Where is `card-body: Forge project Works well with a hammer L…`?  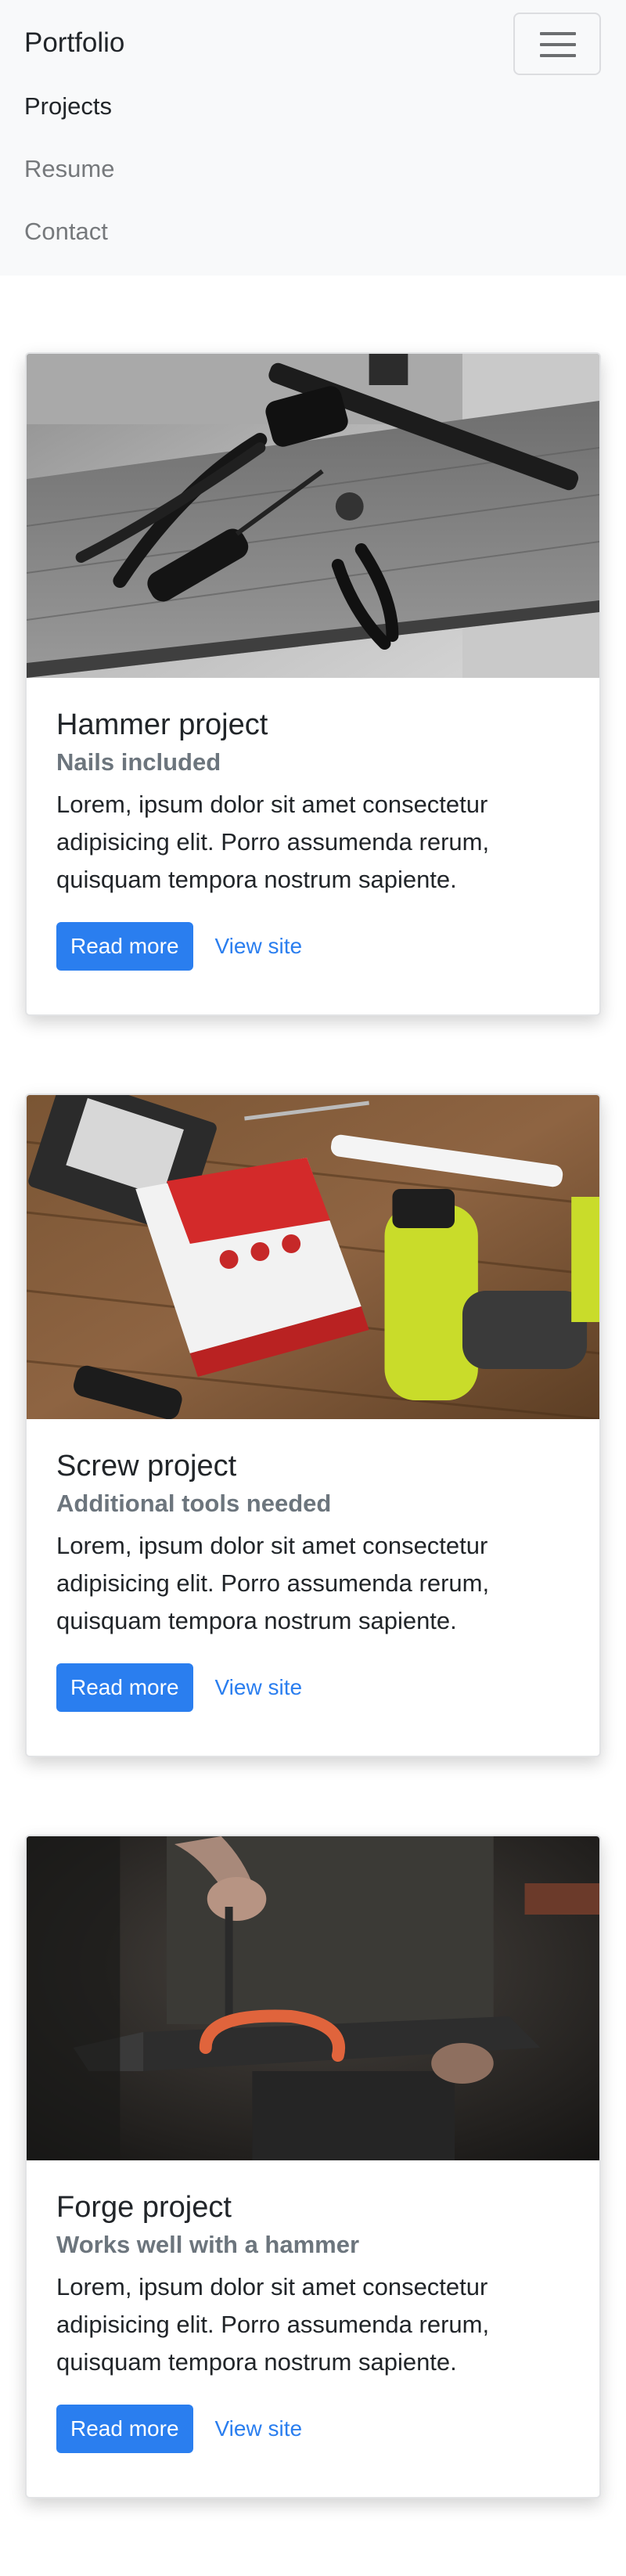 card-body: Forge project Works well with a hammer L… is located at coordinates (313, 2306).